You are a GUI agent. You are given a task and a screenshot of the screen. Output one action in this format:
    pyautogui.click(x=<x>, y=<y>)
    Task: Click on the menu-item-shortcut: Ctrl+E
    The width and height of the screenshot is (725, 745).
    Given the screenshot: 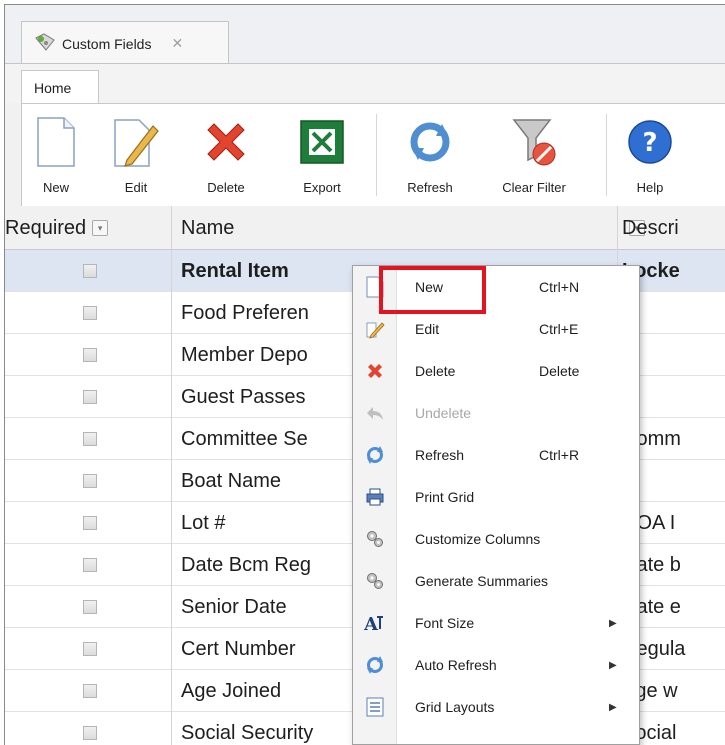 What is the action you would take?
    pyautogui.click(x=559, y=329)
    